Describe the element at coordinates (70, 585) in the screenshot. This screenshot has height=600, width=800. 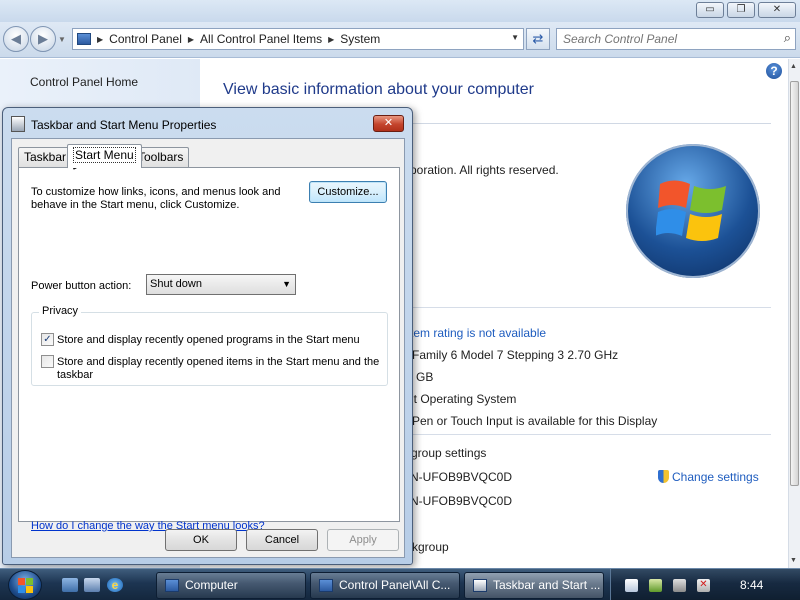
I see `show-desktop-icon` at that location.